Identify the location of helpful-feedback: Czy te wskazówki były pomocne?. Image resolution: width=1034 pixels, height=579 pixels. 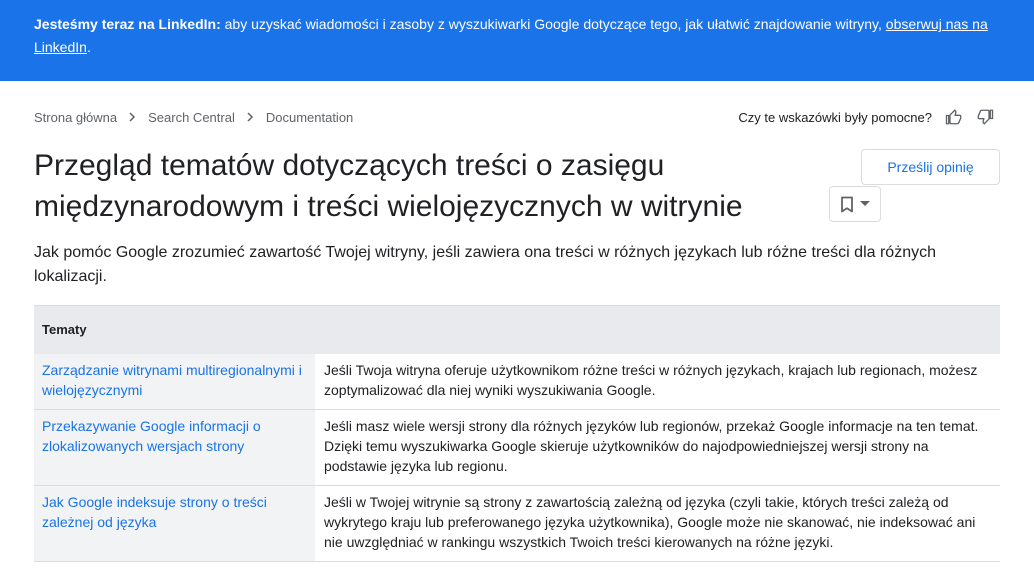
(866, 117).